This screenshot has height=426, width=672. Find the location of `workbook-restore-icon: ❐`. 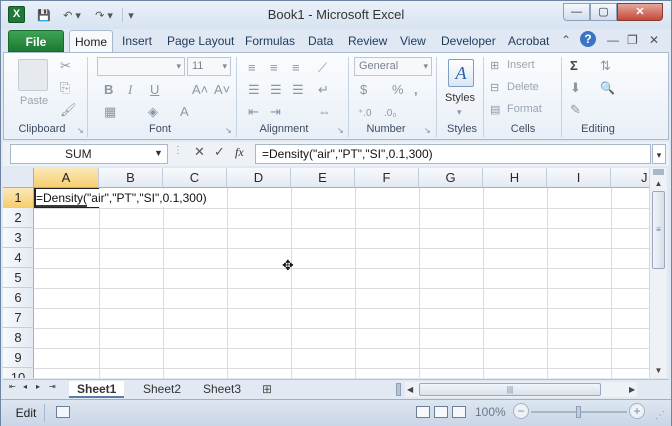

workbook-restore-icon: ❐ is located at coordinates (632, 40).